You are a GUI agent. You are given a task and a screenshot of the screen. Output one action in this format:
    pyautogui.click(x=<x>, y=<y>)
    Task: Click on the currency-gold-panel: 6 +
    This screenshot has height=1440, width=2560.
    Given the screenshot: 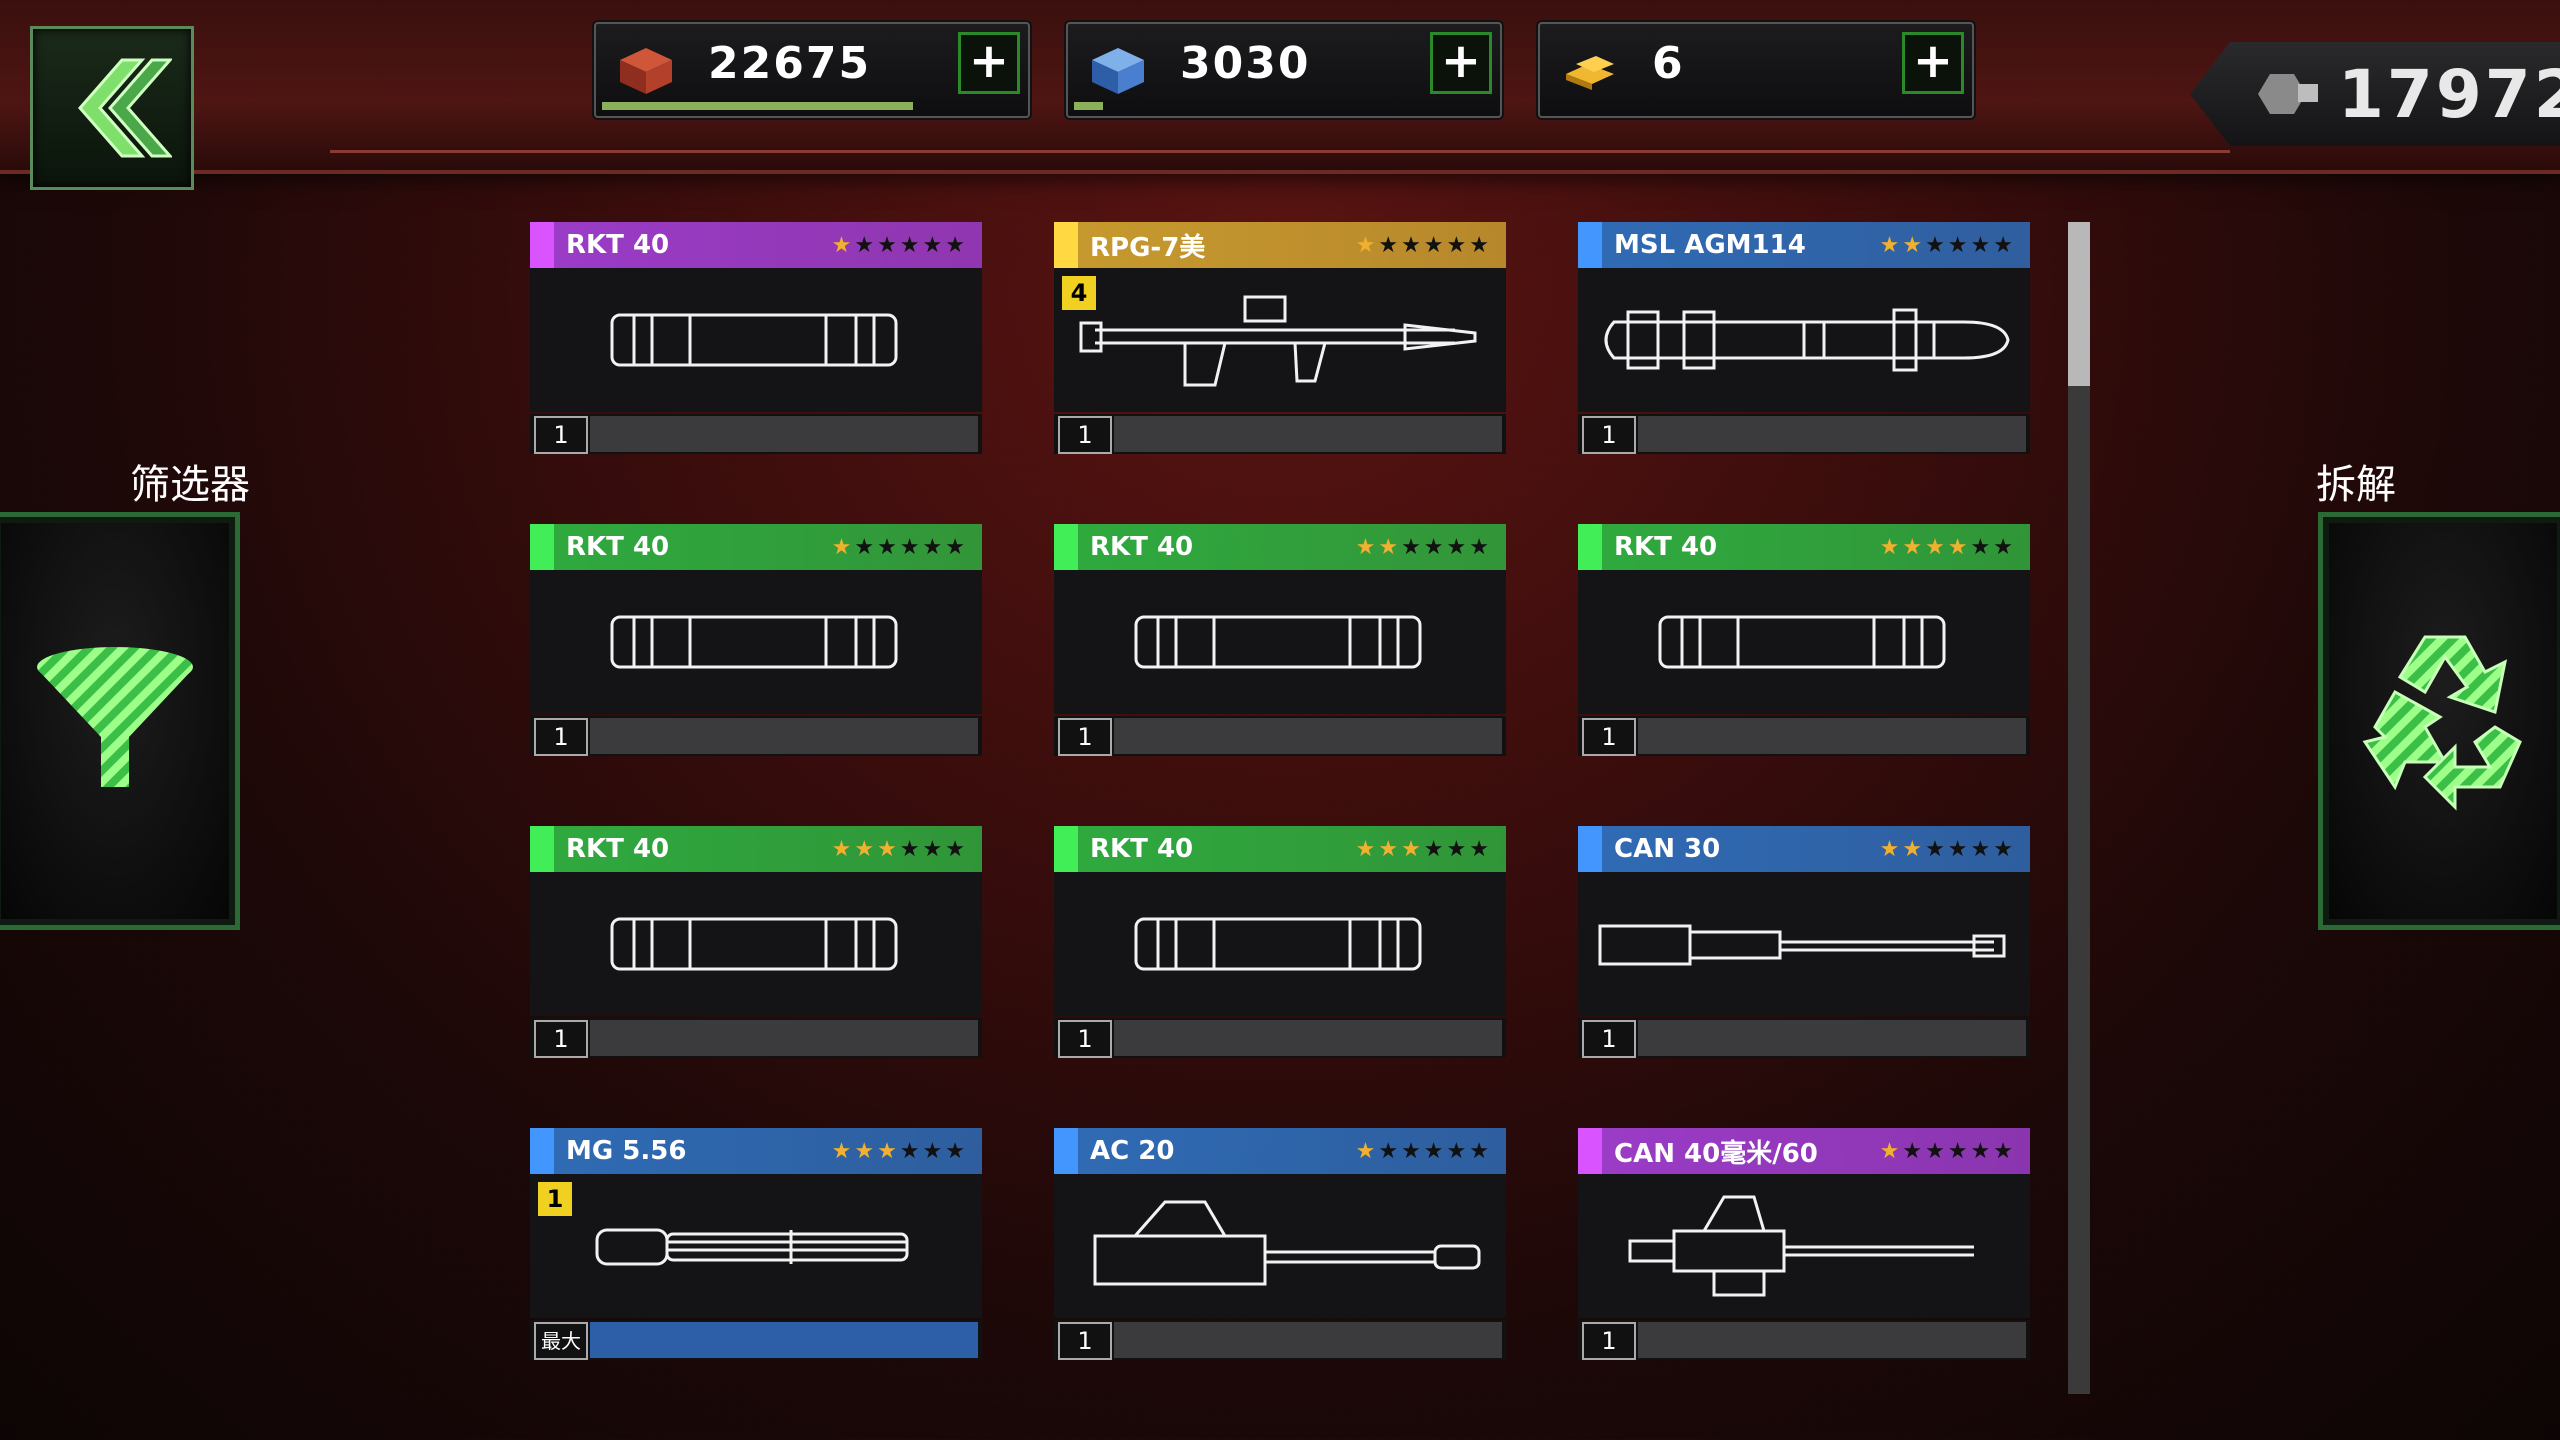 What is the action you would take?
    pyautogui.click(x=1756, y=70)
    